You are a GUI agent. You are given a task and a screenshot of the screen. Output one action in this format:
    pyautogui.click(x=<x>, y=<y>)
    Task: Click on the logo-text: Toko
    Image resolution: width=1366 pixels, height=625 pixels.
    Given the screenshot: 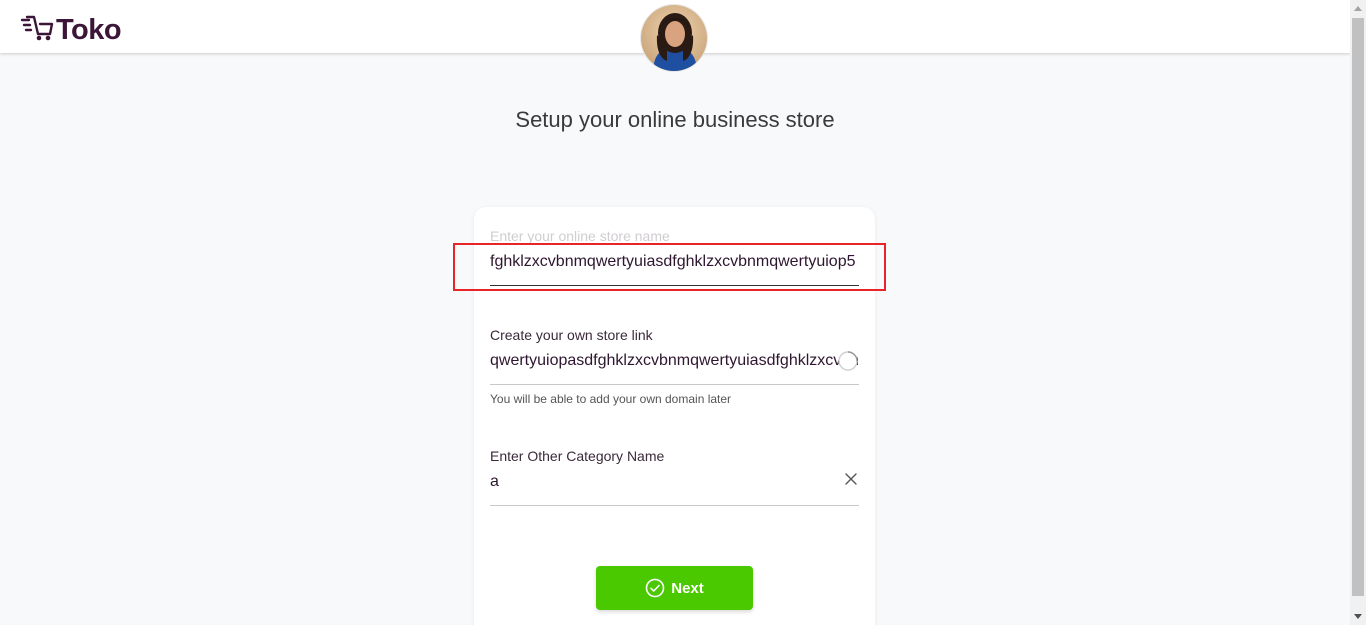 What is the action you would take?
    pyautogui.click(x=89, y=29)
    